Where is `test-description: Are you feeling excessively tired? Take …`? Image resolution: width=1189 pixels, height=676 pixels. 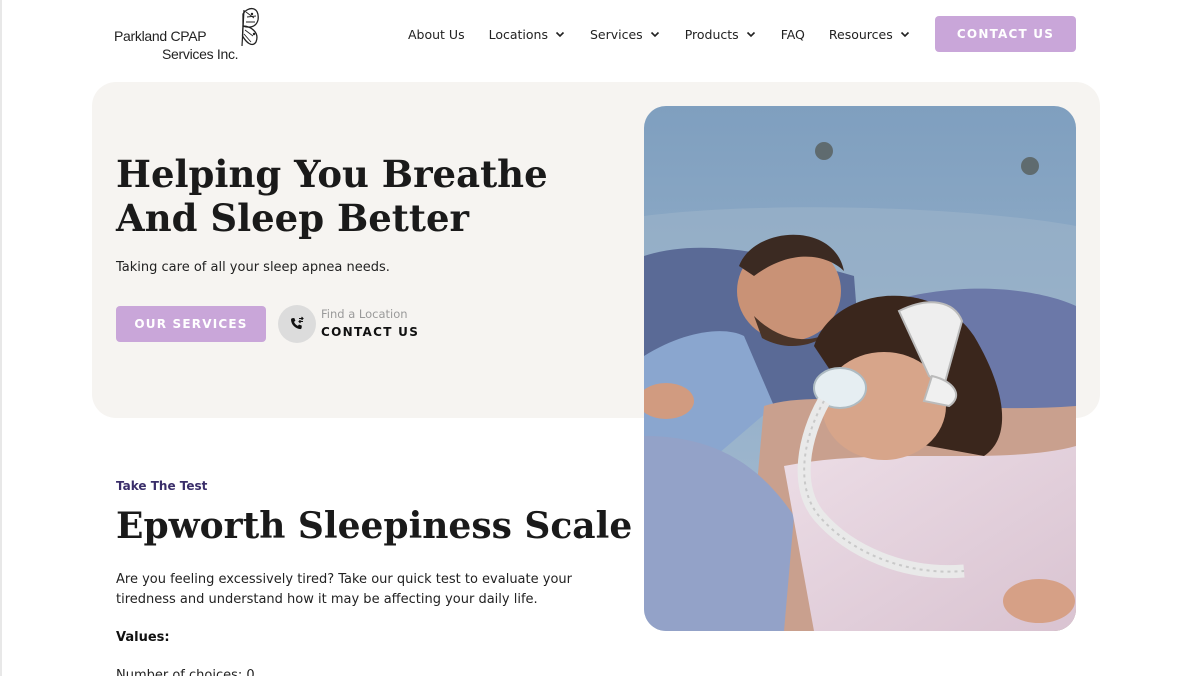 test-description: Are you feeling excessively tired? Take … is located at coordinates (344, 589).